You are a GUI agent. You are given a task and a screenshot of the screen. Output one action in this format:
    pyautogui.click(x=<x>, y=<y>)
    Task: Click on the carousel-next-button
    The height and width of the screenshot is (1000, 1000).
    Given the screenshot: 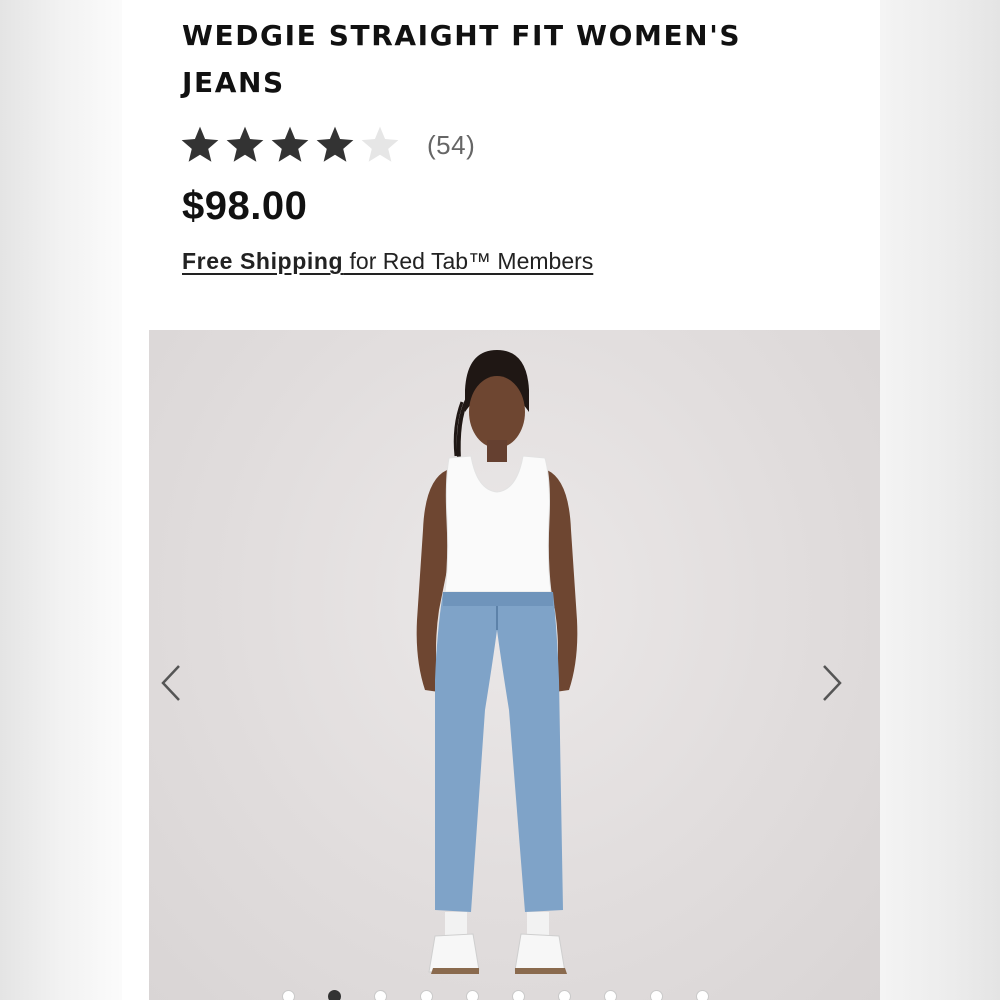 What is the action you would take?
    pyautogui.click(x=832, y=683)
    